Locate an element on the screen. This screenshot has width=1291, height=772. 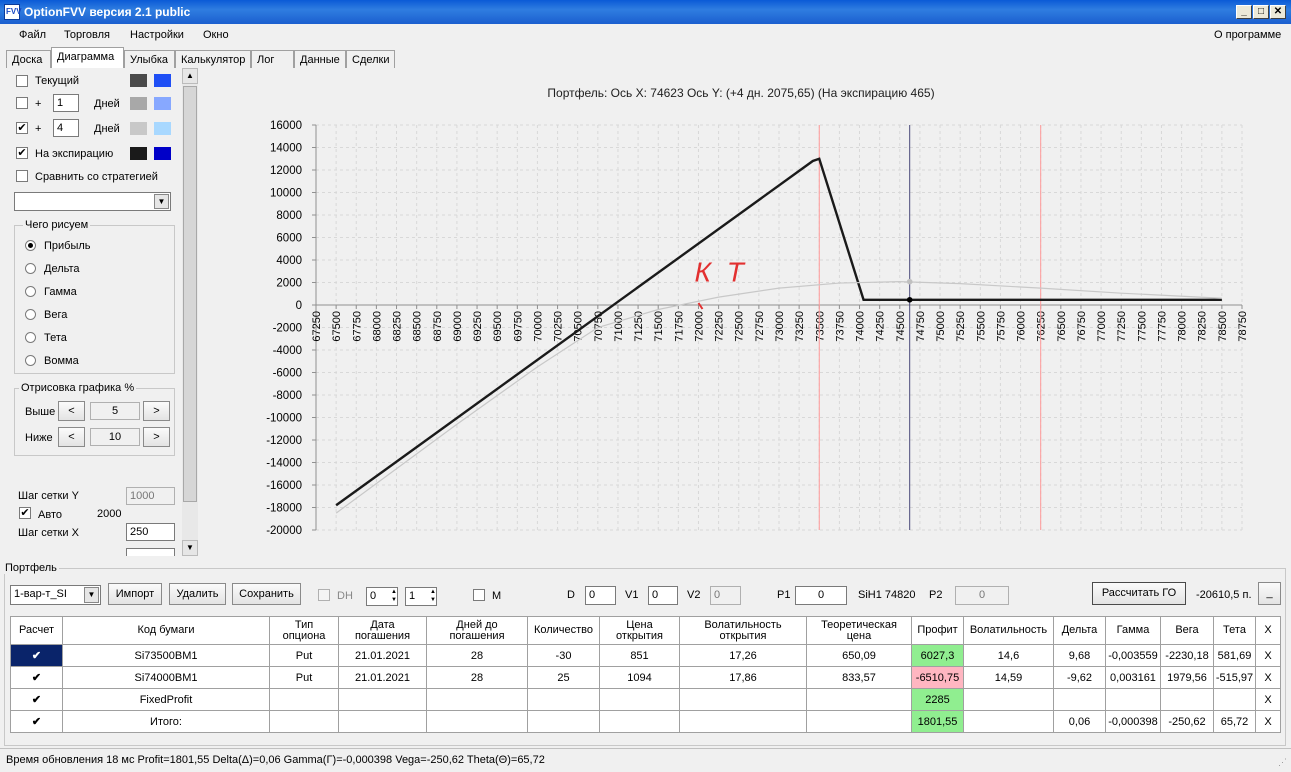
days2-checkbox: ✔ is located at coordinates (22, 128).